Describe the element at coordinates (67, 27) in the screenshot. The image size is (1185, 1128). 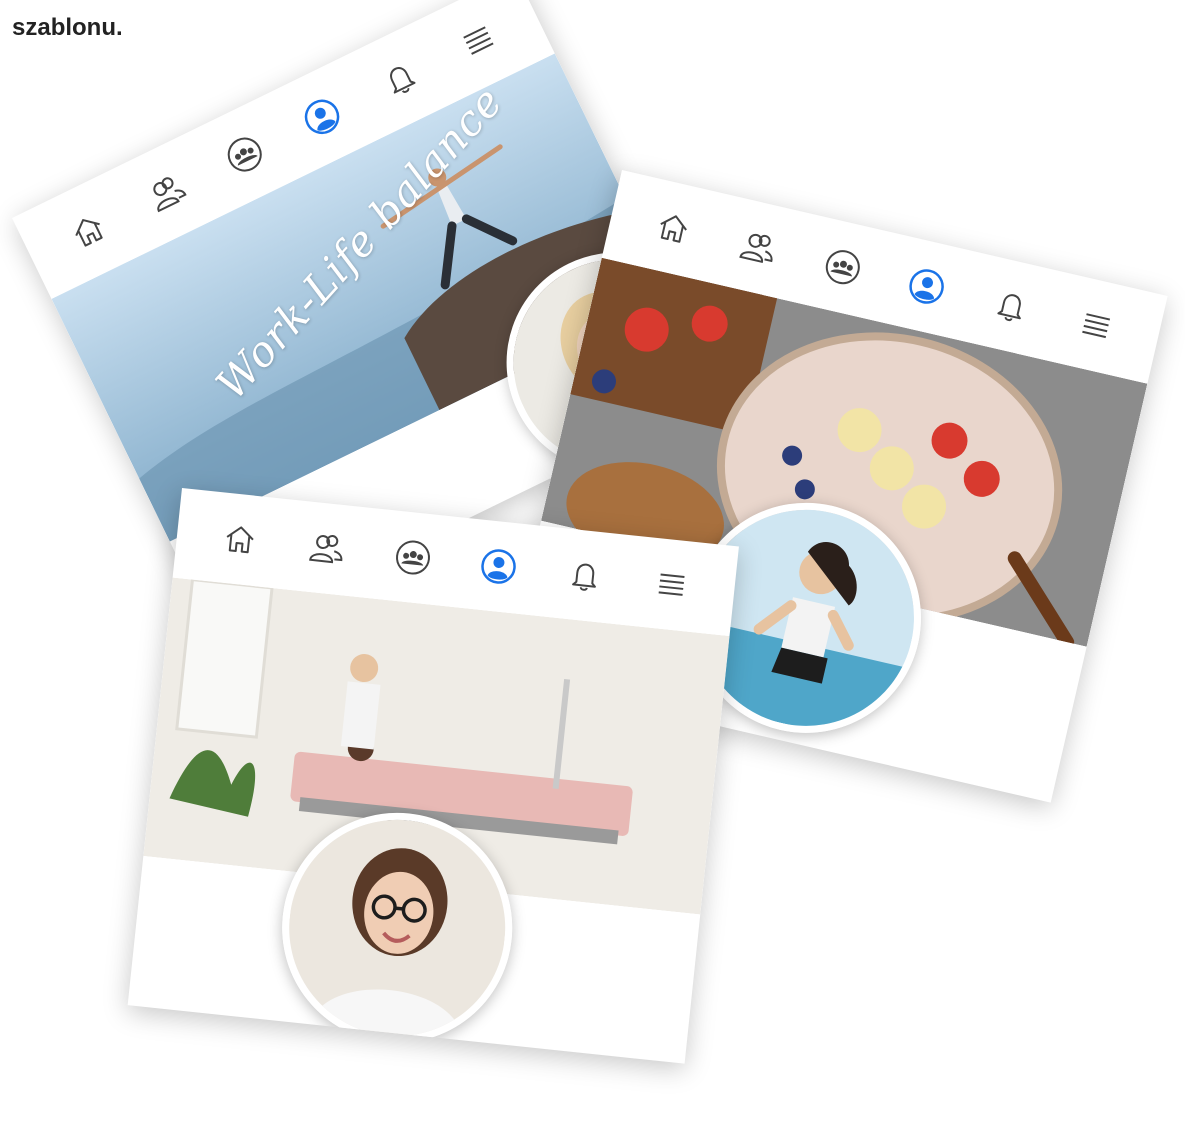
I see `caption-text: szablonu.` at that location.